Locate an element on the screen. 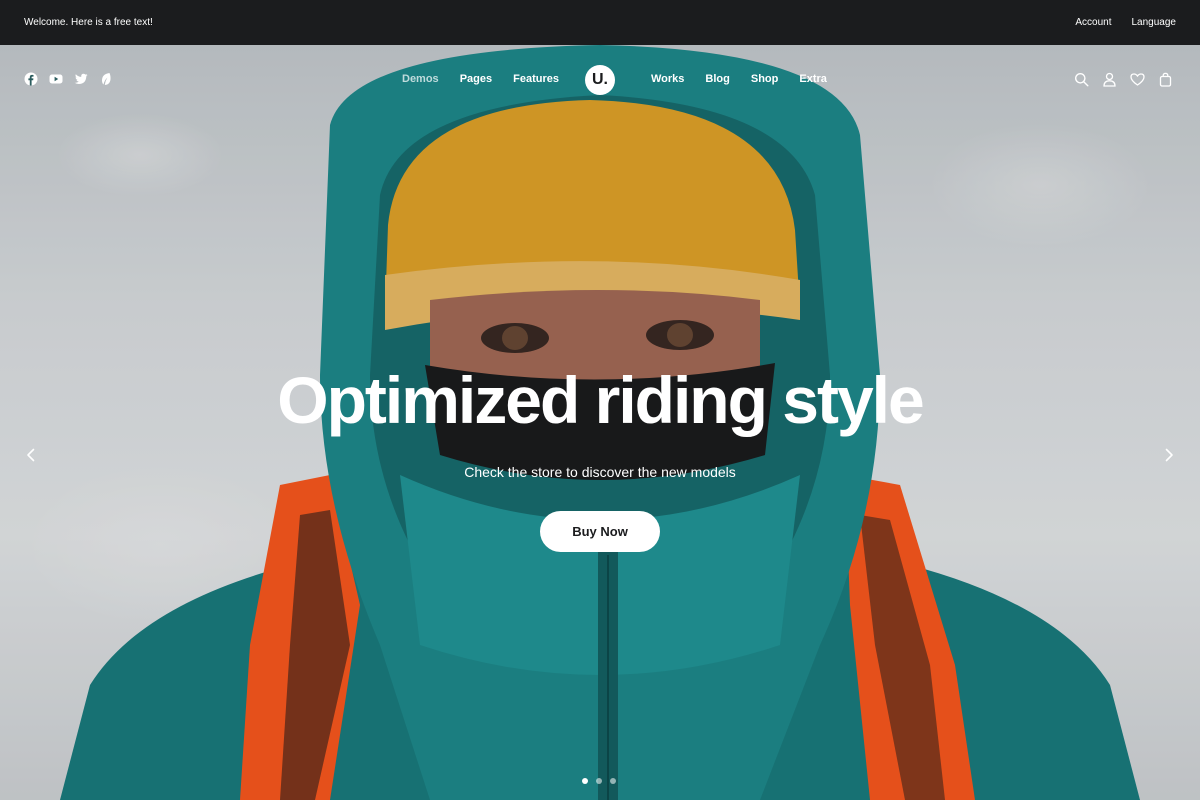 This screenshot has height=800, width=1200. menu-item-blog: Blog is located at coordinates (717, 79).